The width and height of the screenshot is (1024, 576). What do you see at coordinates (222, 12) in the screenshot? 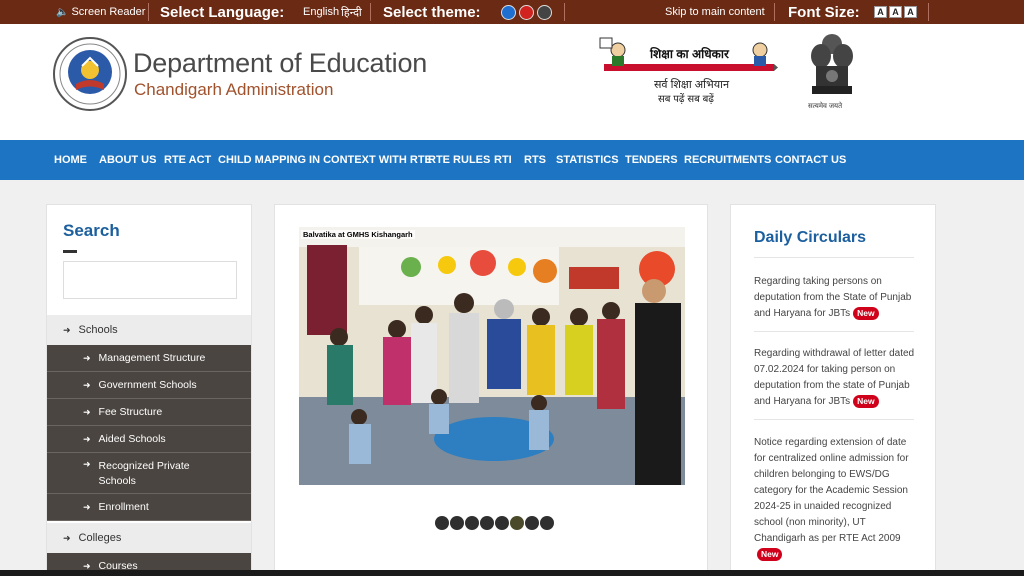
I see `select-language-label: Select Language:` at bounding box center [222, 12].